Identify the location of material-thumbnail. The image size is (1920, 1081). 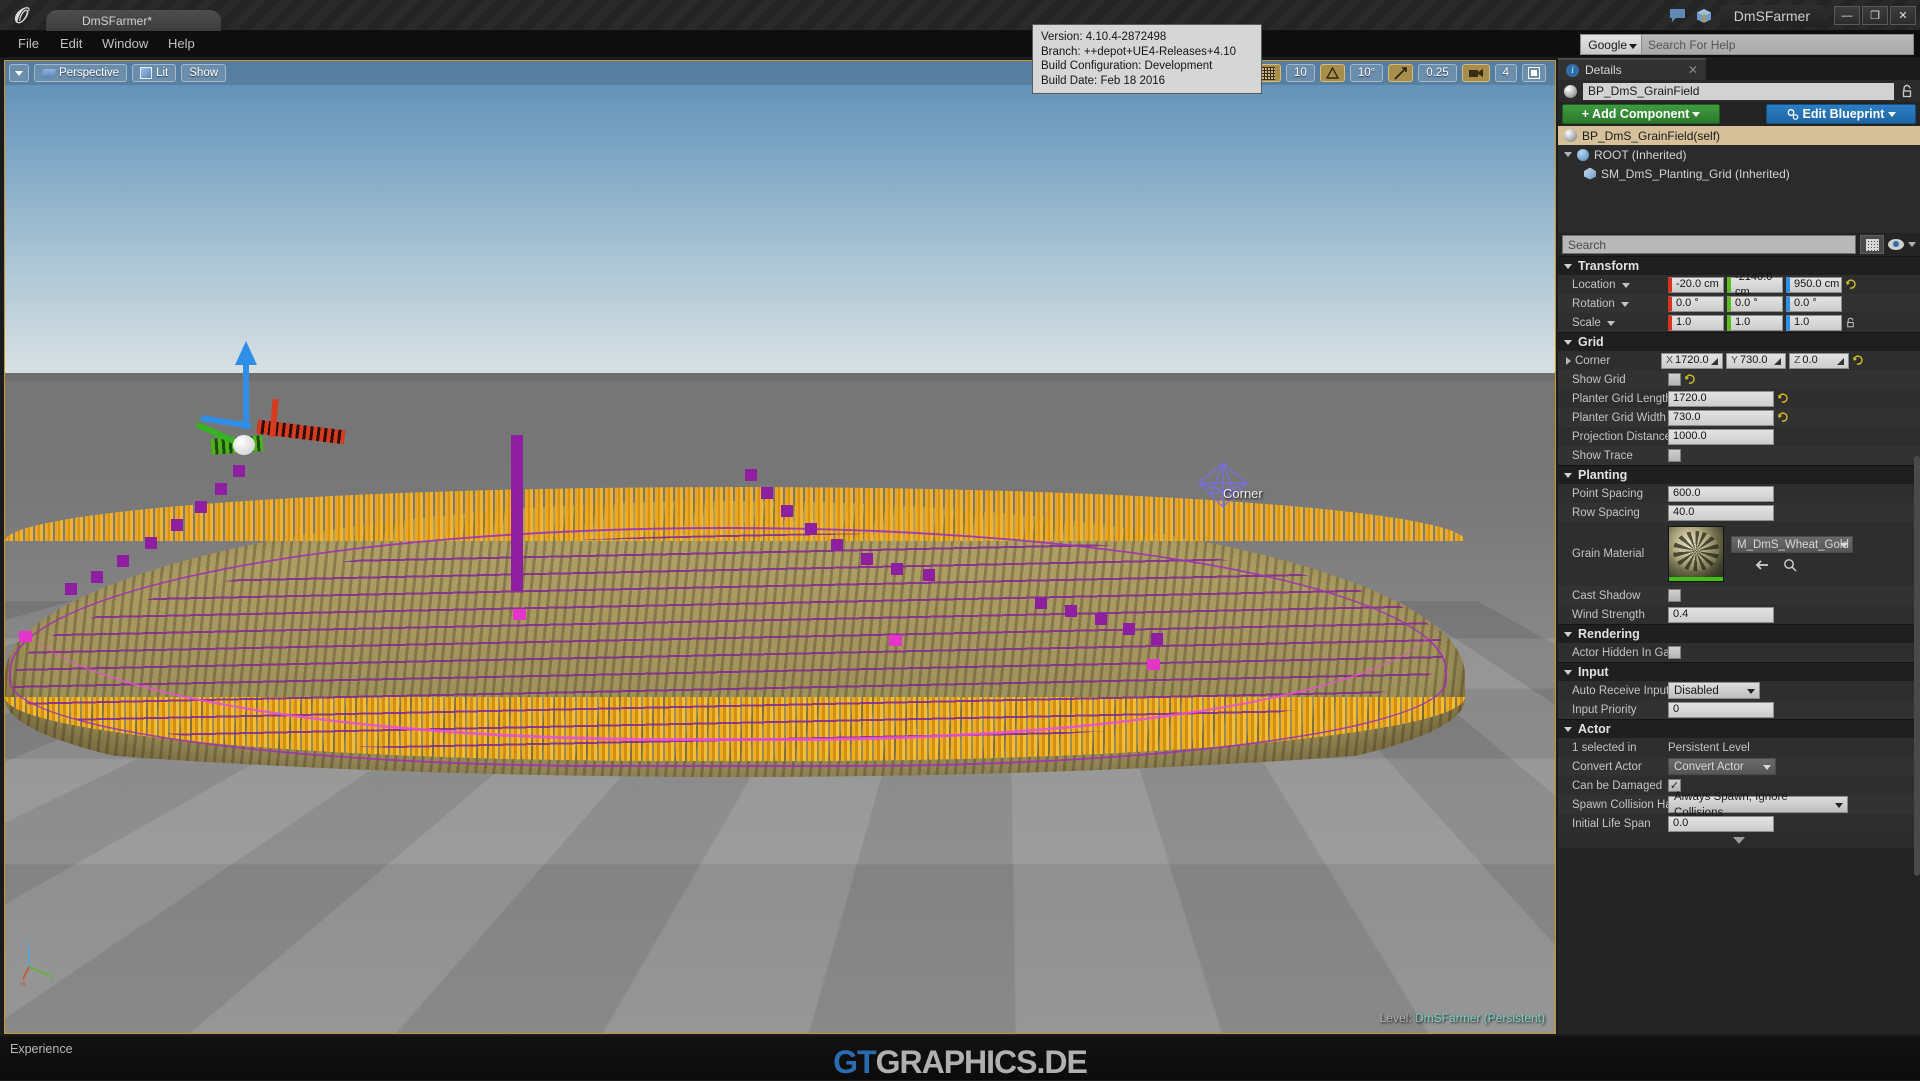
(1696, 554).